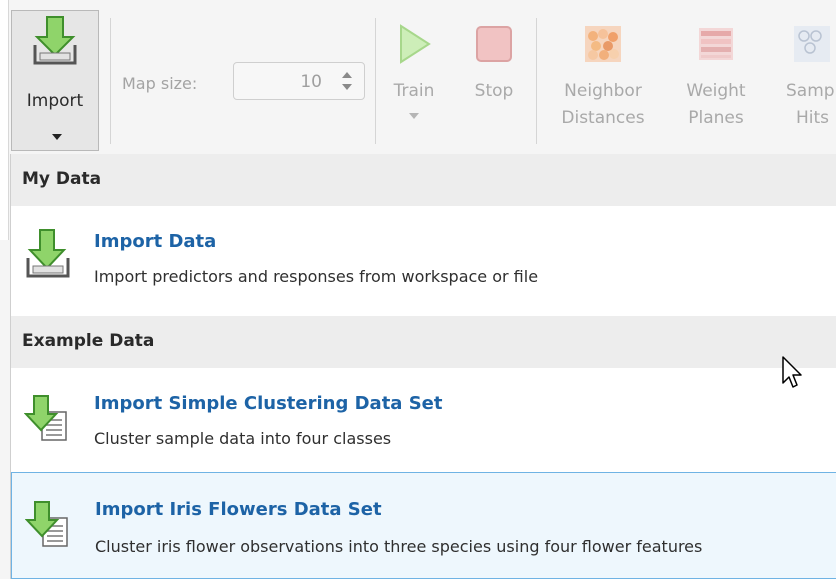 The height and width of the screenshot is (579, 836). Describe the element at coordinates (716, 91) in the screenshot. I see `weight-planes-line1: Weight` at that location.